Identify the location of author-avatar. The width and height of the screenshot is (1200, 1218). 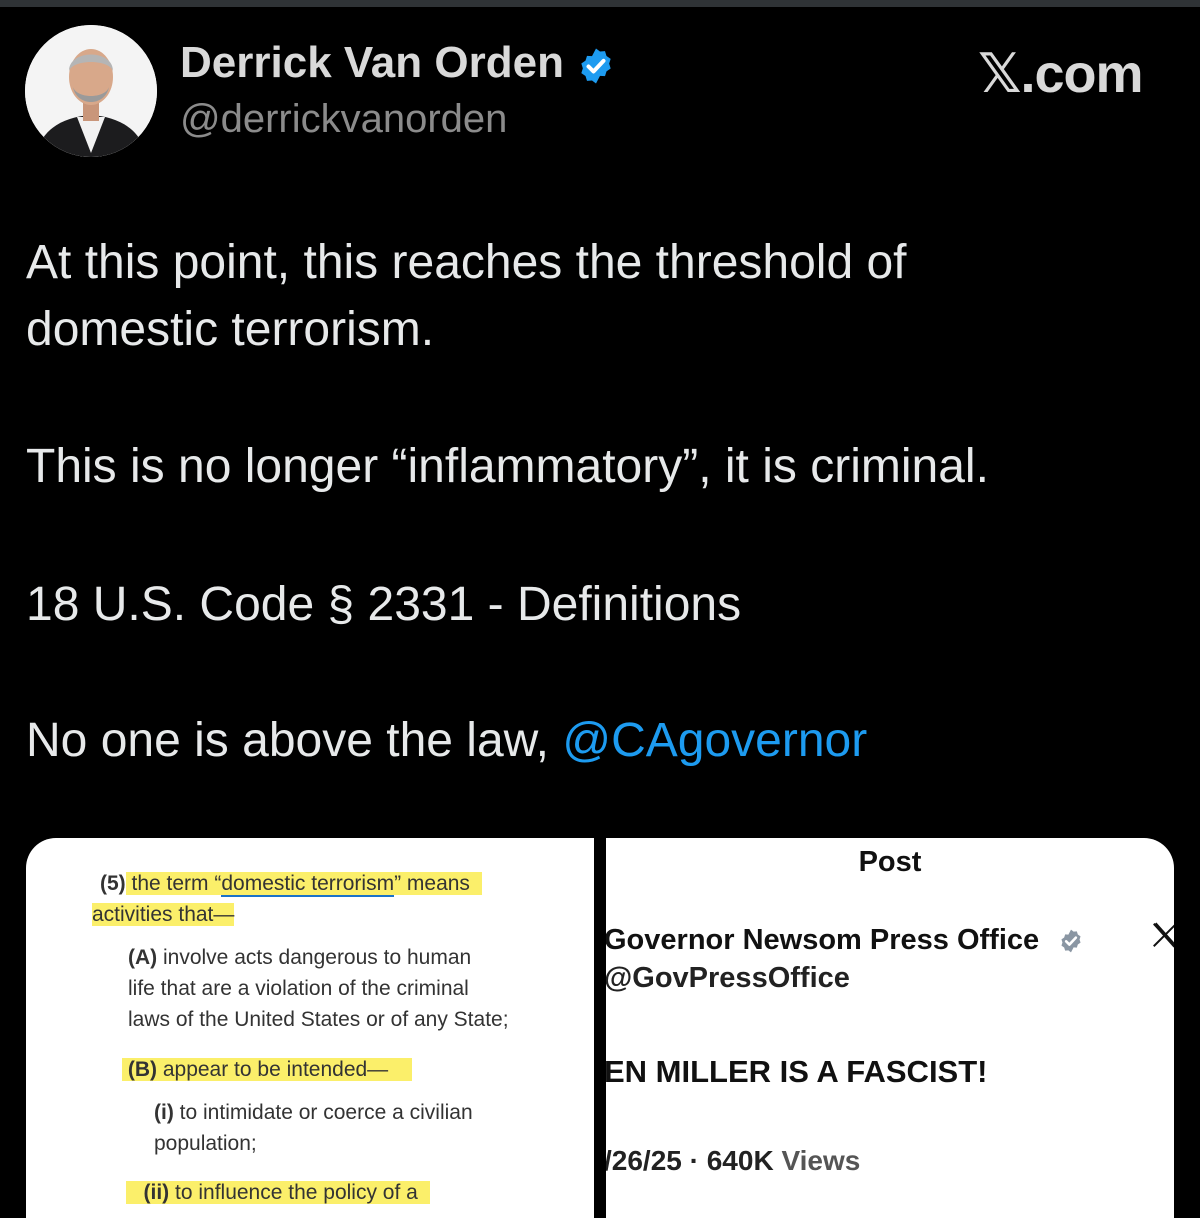
(91, 91).